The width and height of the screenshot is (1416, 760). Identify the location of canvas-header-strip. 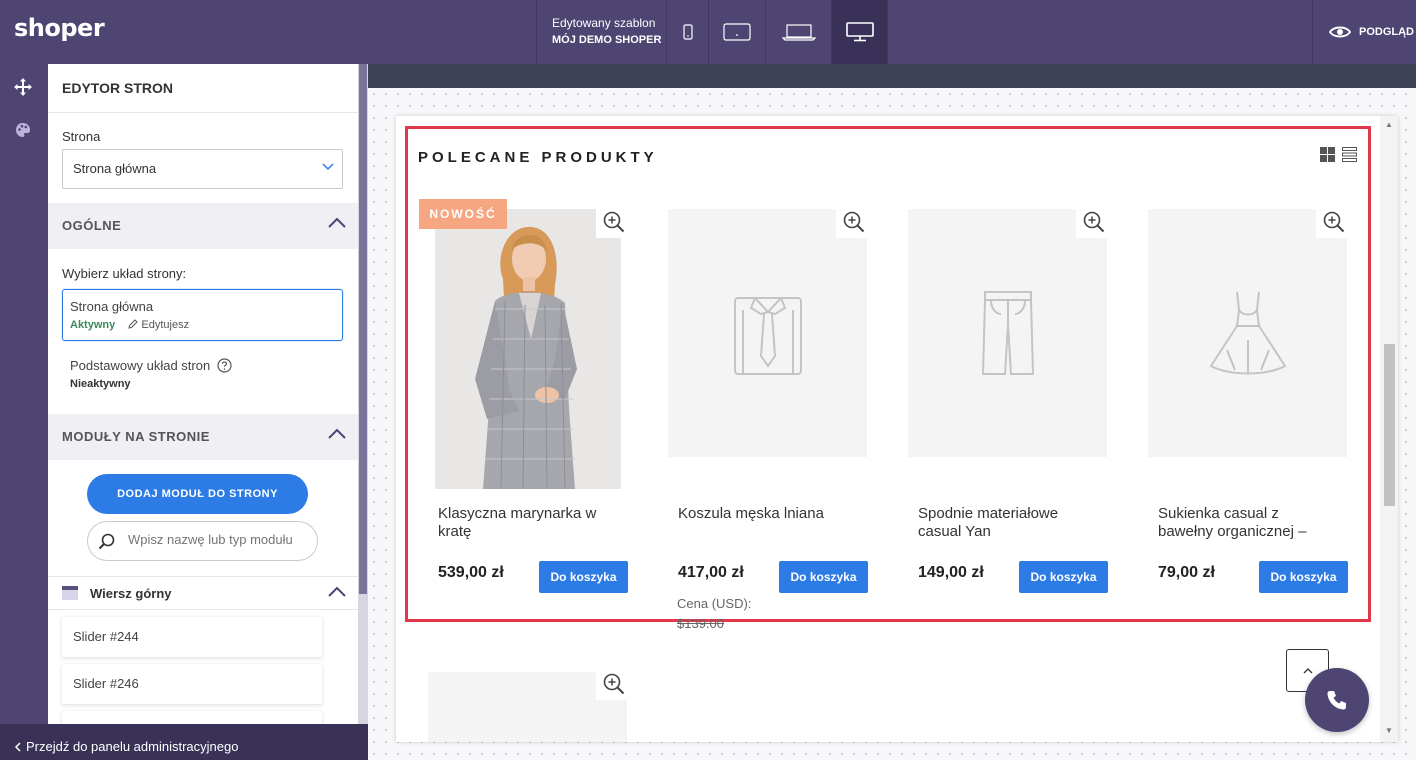
(892, 76).